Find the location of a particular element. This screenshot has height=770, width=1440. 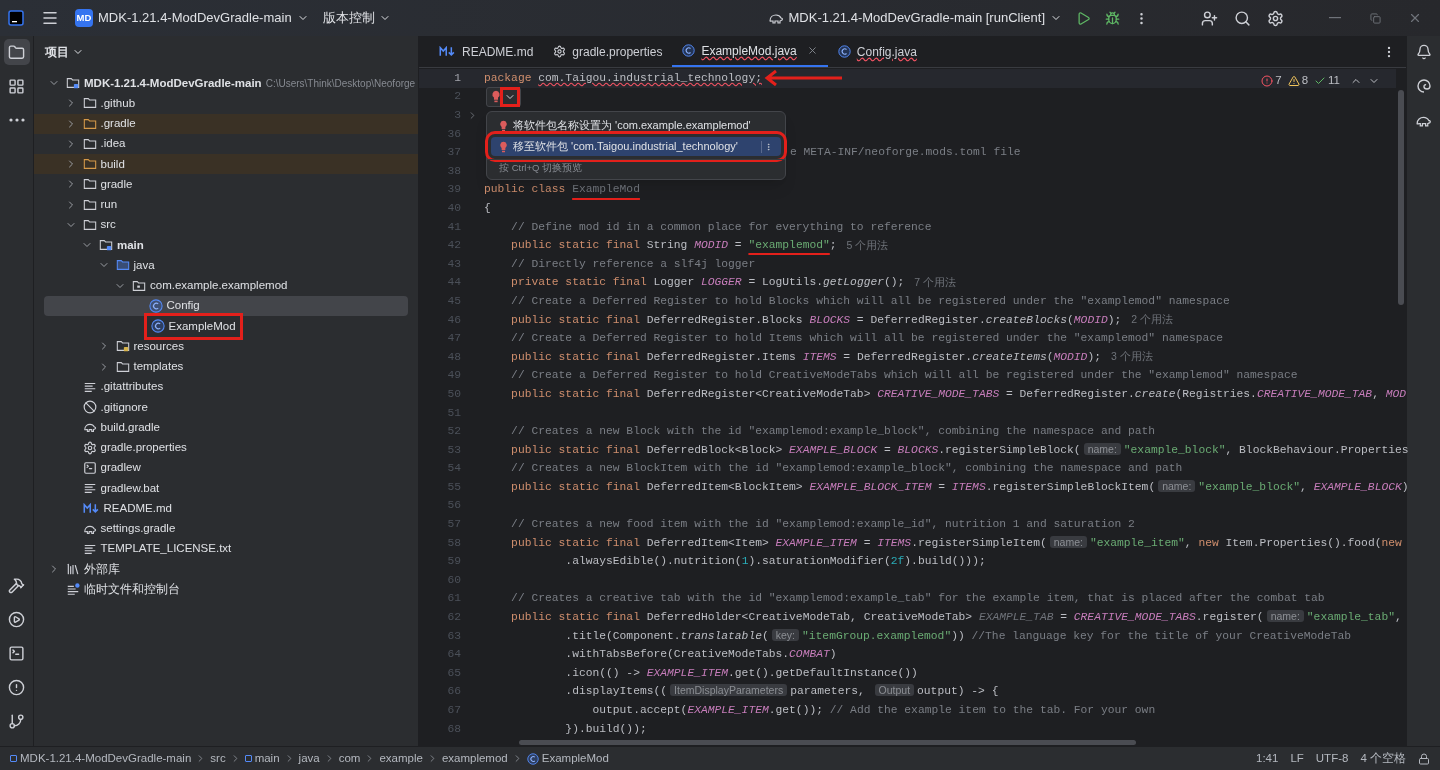

breadcrumb: MDK-1.21.4-ModDevGradle-main is located at coordinates (101, 758).